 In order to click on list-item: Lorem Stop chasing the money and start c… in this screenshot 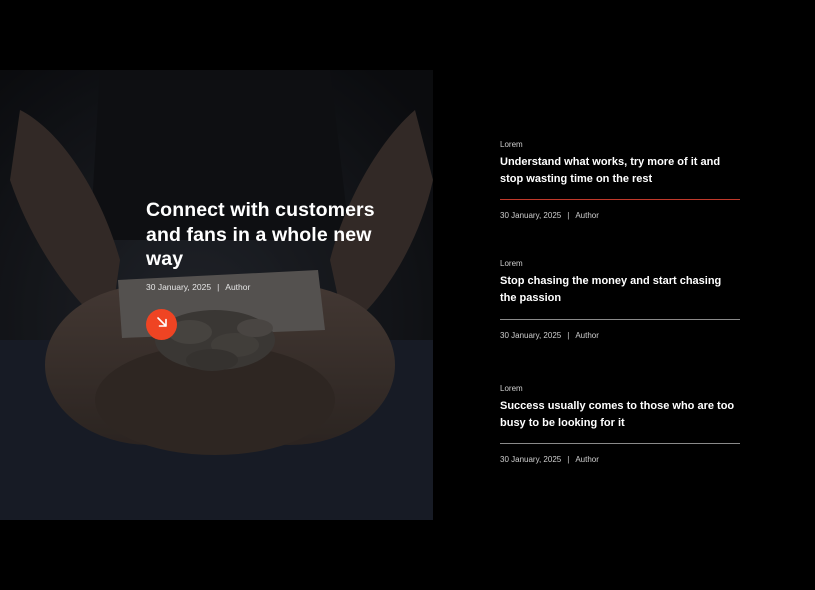, I will do `click(620, 299)`.